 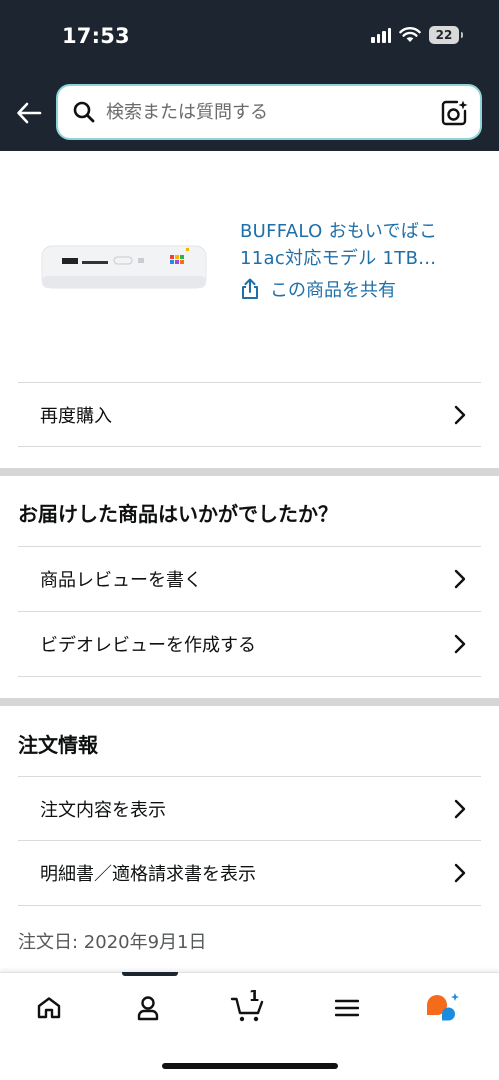 What do you see at coordinates (76, 416) in the screenshot?
I see `rebuy-label: 再度購入` at bounding box center [76, 416].